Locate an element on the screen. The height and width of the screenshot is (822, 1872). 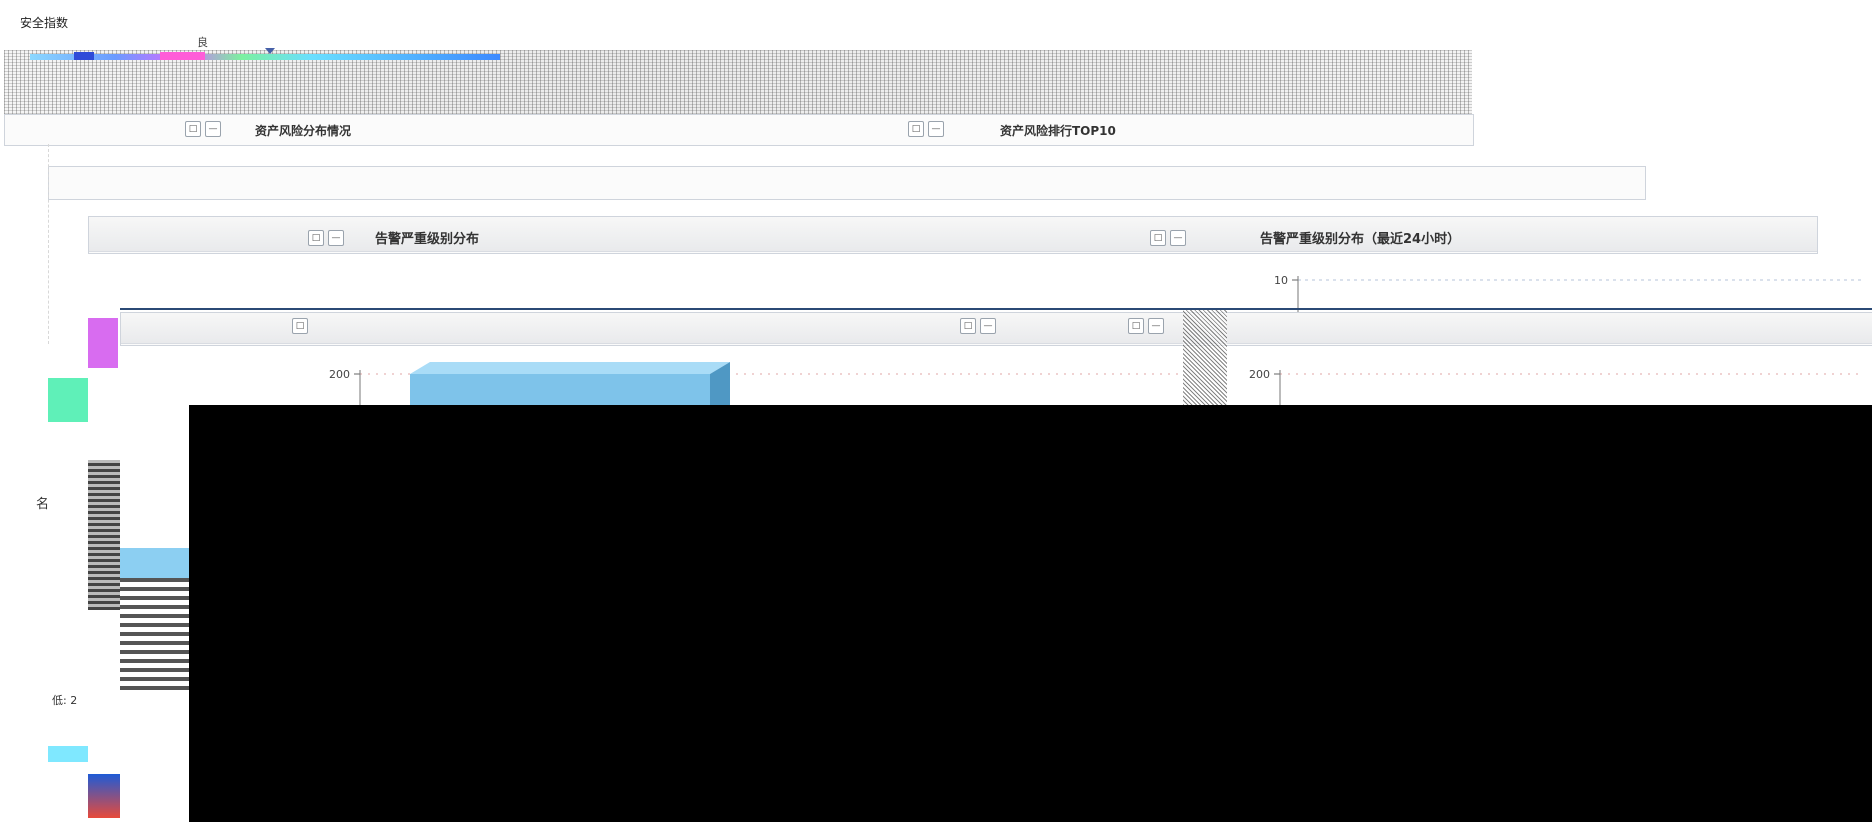
left-bar-cyan is located at coordinates (68, 754).